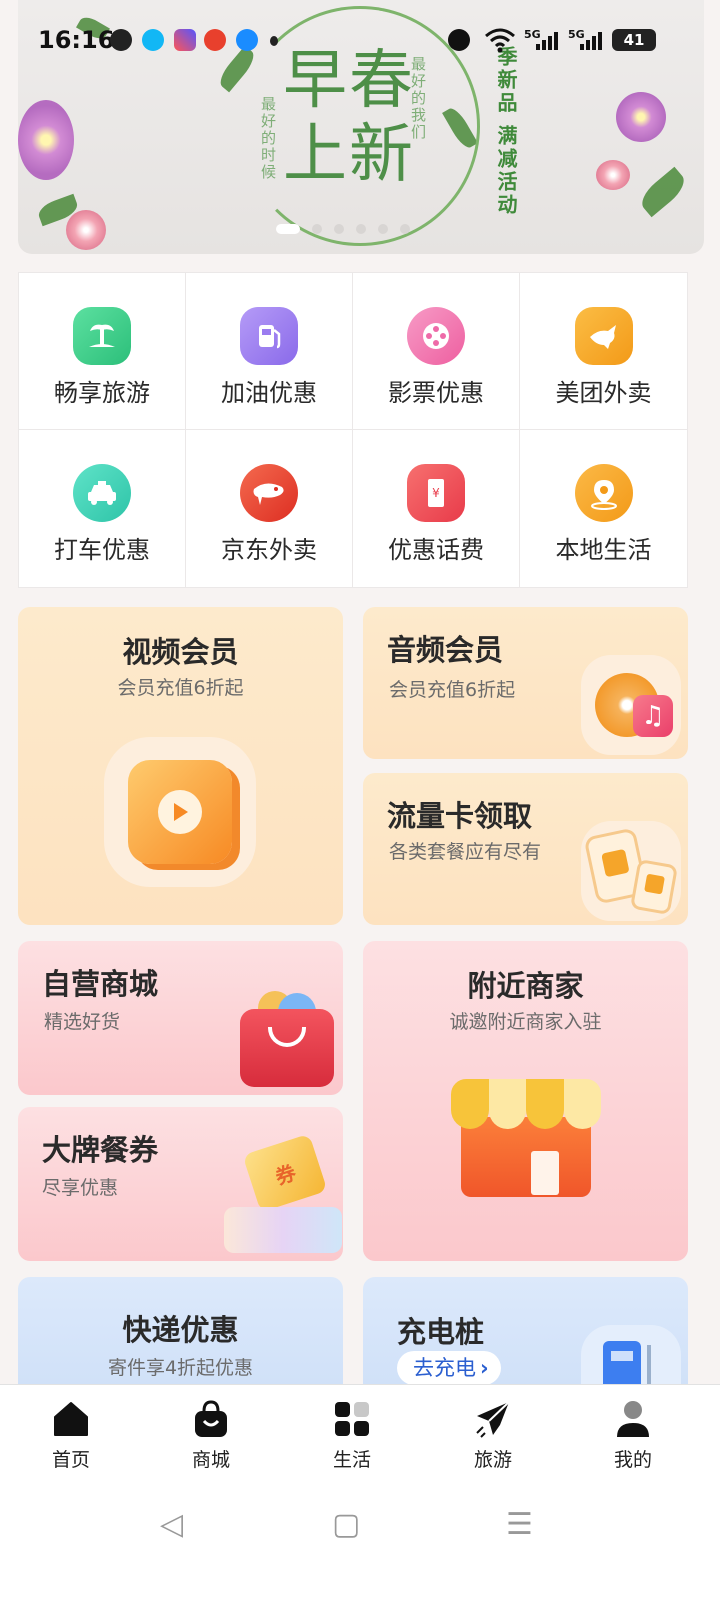 The width and height of the screenshot is (720, 1604). I want to click on video-membership-card: 视频会员 会员充值6折起, so click(180, 766).